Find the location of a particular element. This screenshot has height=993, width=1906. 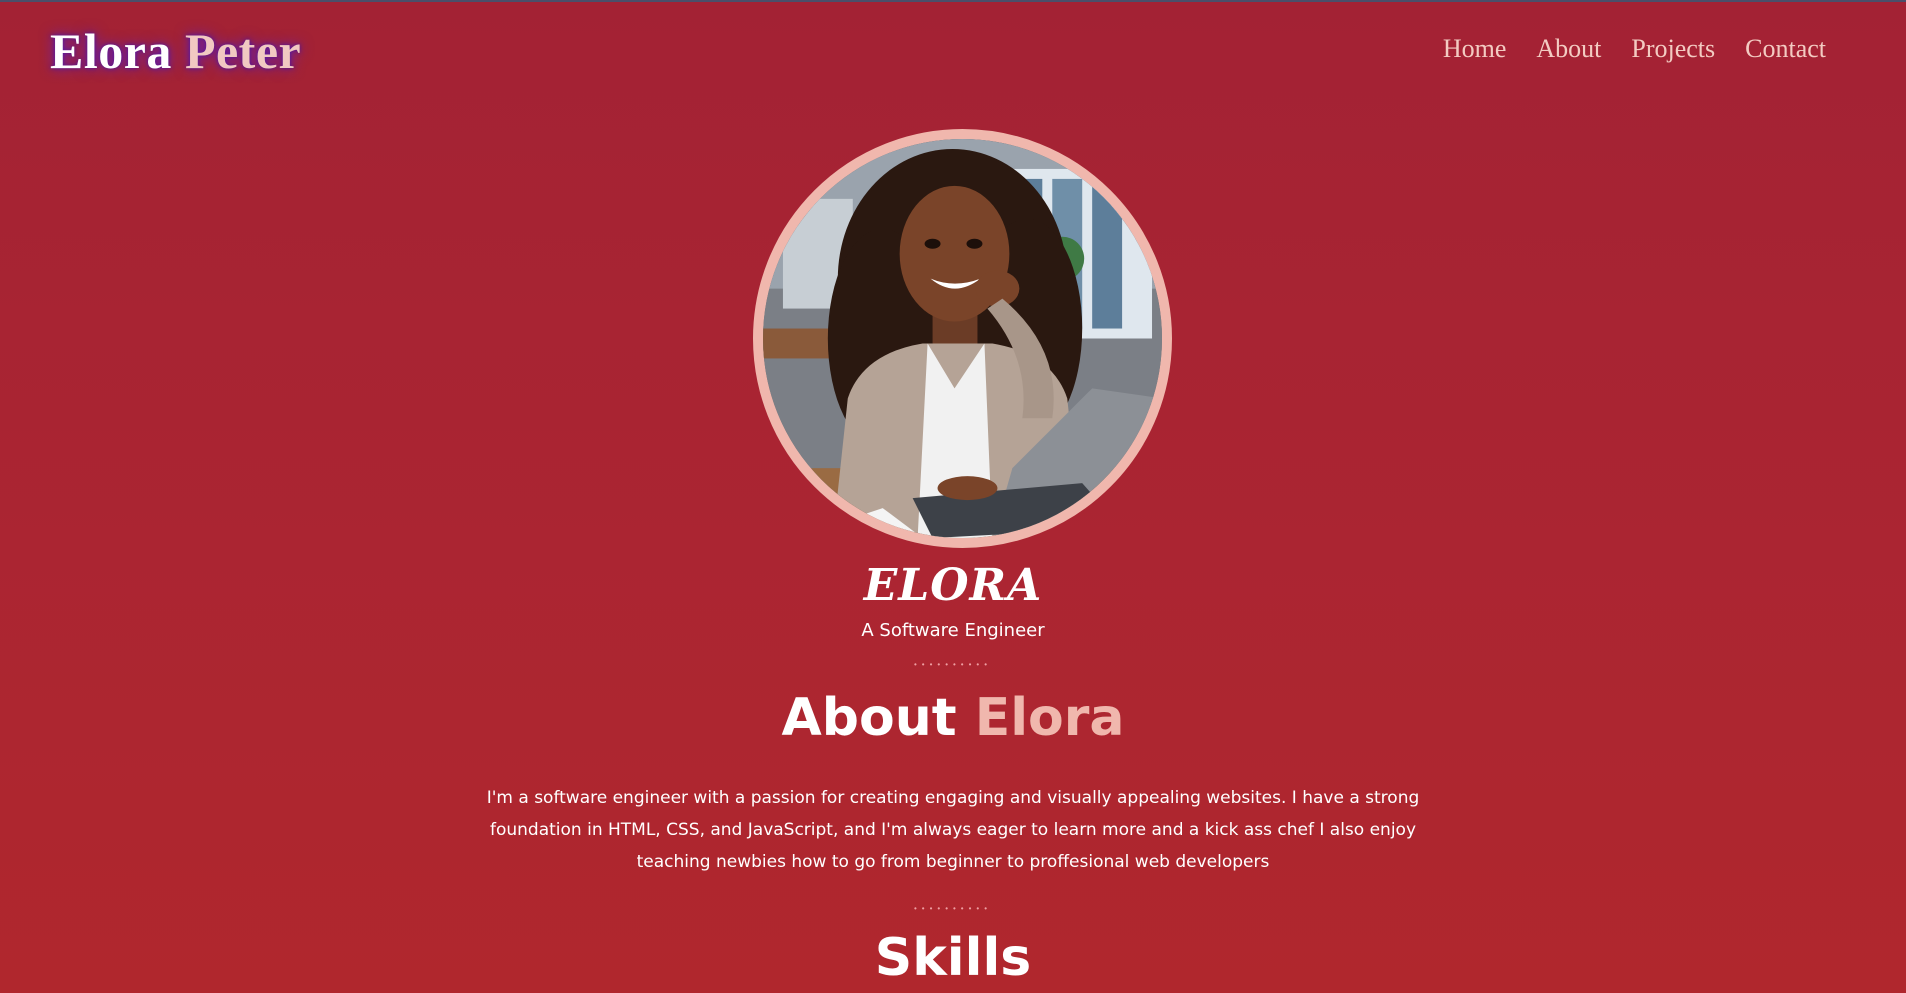

about-title-accent: Elora is located at coordinates (1049, 718).